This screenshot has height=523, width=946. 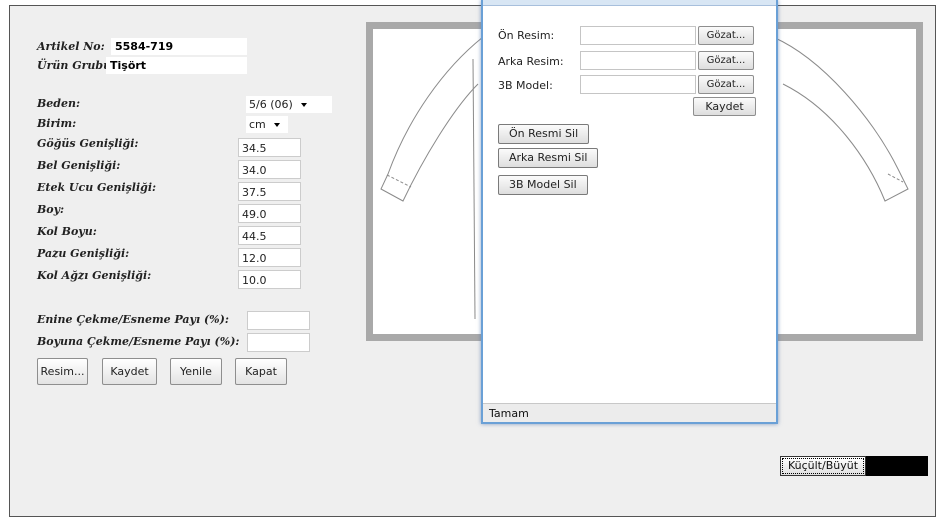 What do you see at coordinates (257, 124) in the screenshot?
I see `unit-select-value: cm` at bounding box center [257, 124].